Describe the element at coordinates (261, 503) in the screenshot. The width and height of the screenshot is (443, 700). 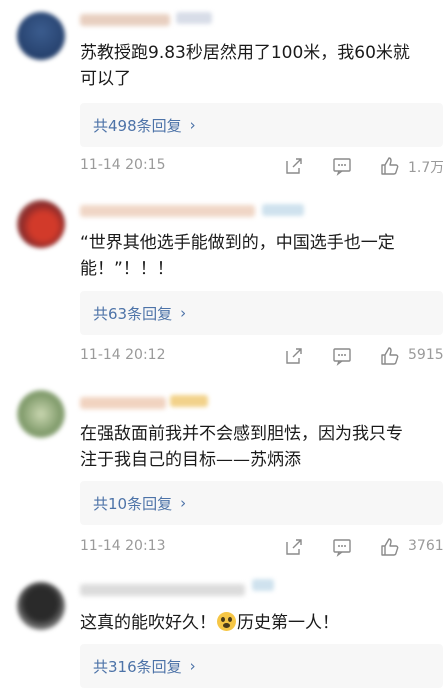
I see `view-replies-button: 共10条回复 ›` at that location.